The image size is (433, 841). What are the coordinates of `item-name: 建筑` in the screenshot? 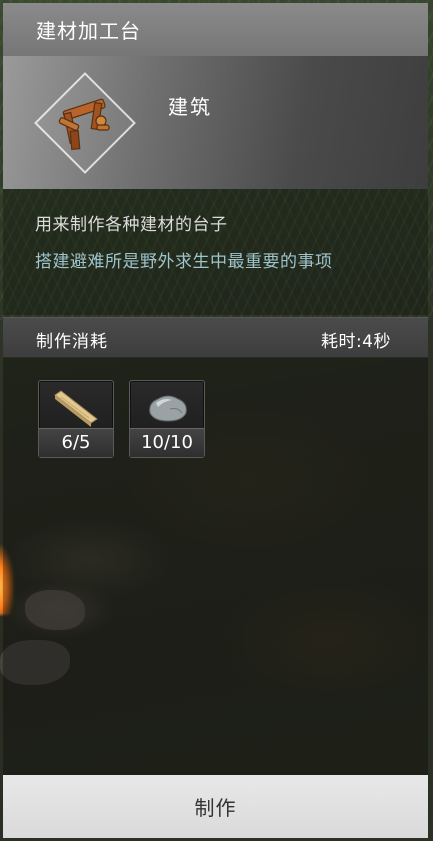 It's located at (190, 107).